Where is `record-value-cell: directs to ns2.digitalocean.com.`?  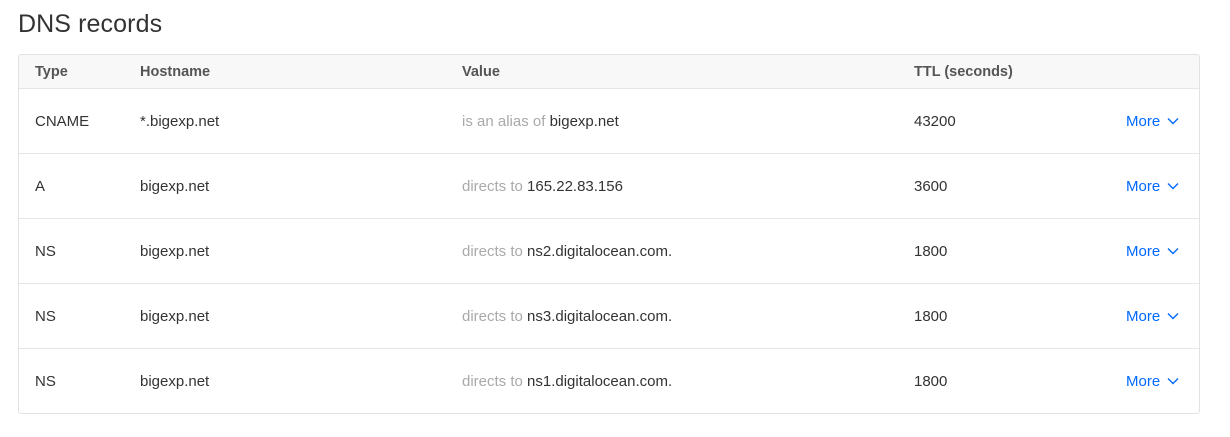
record-value-cell: directs to ns2.digitalocean.com. is located at coordinates (567, 251).